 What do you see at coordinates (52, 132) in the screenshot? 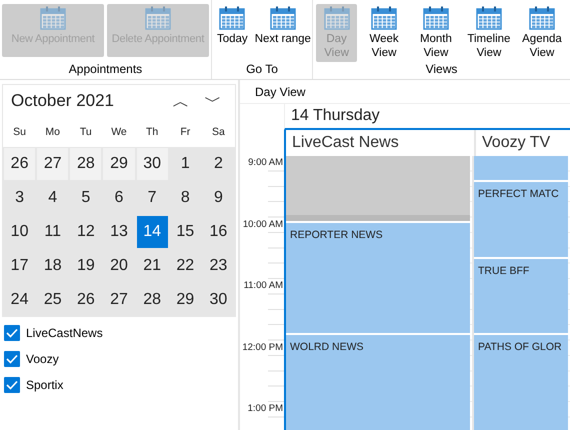
I see `weekday-label: Mo` at bounding box center [52, 132].